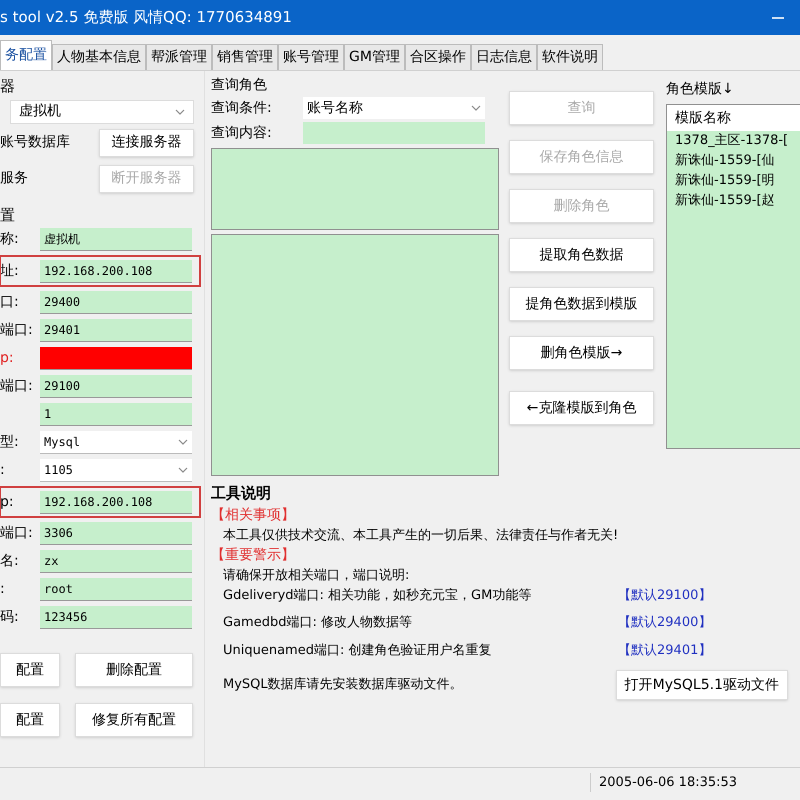 The image size is (800, 800). I want to click on help-text: MySQL数据库请先安装数据库驱动文件。, so click(343, 685).